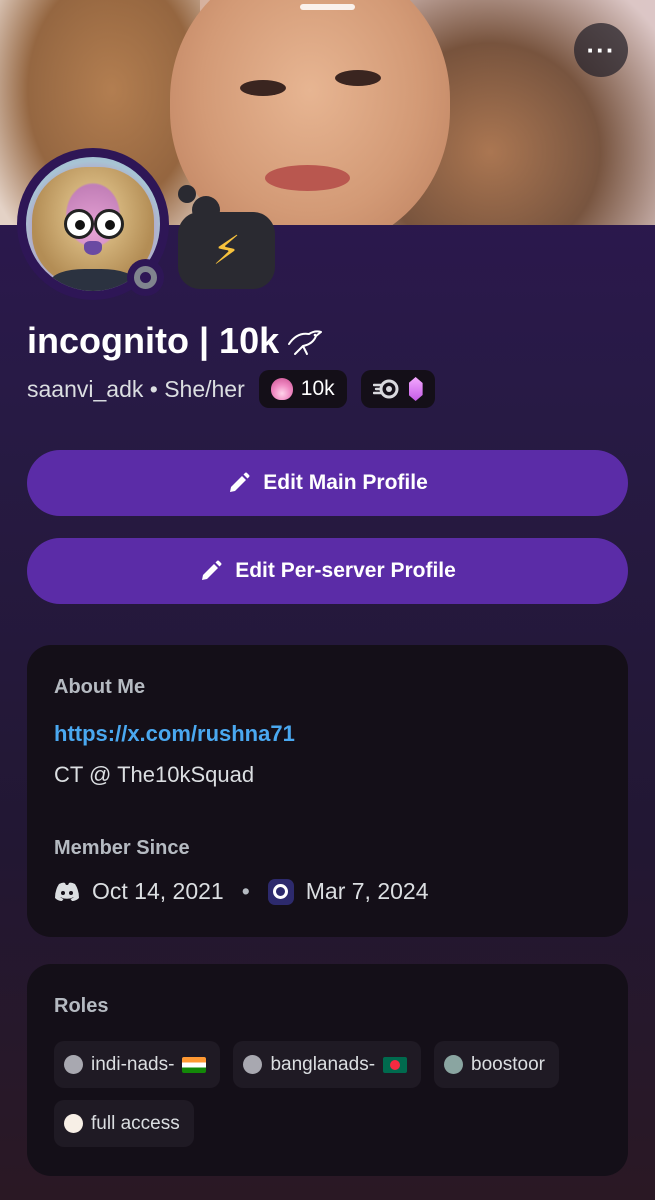 Image resolution: width=655 pixels, height=1200 pixels. What do you see at coordinates (194, 1064) in the screenshot?
I see `india-flag-icon` at bounding box center [194, 1064].